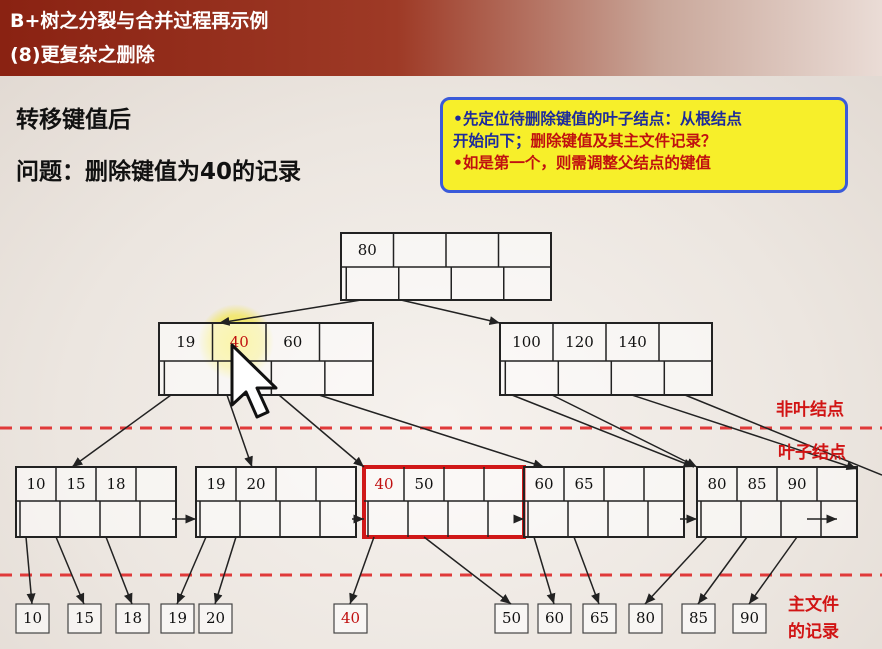 The height and width of the screenshot is (649, 882). Describe the element at coordinates (450, 312) in the screenshot. I see `edge-root-right` at that location.